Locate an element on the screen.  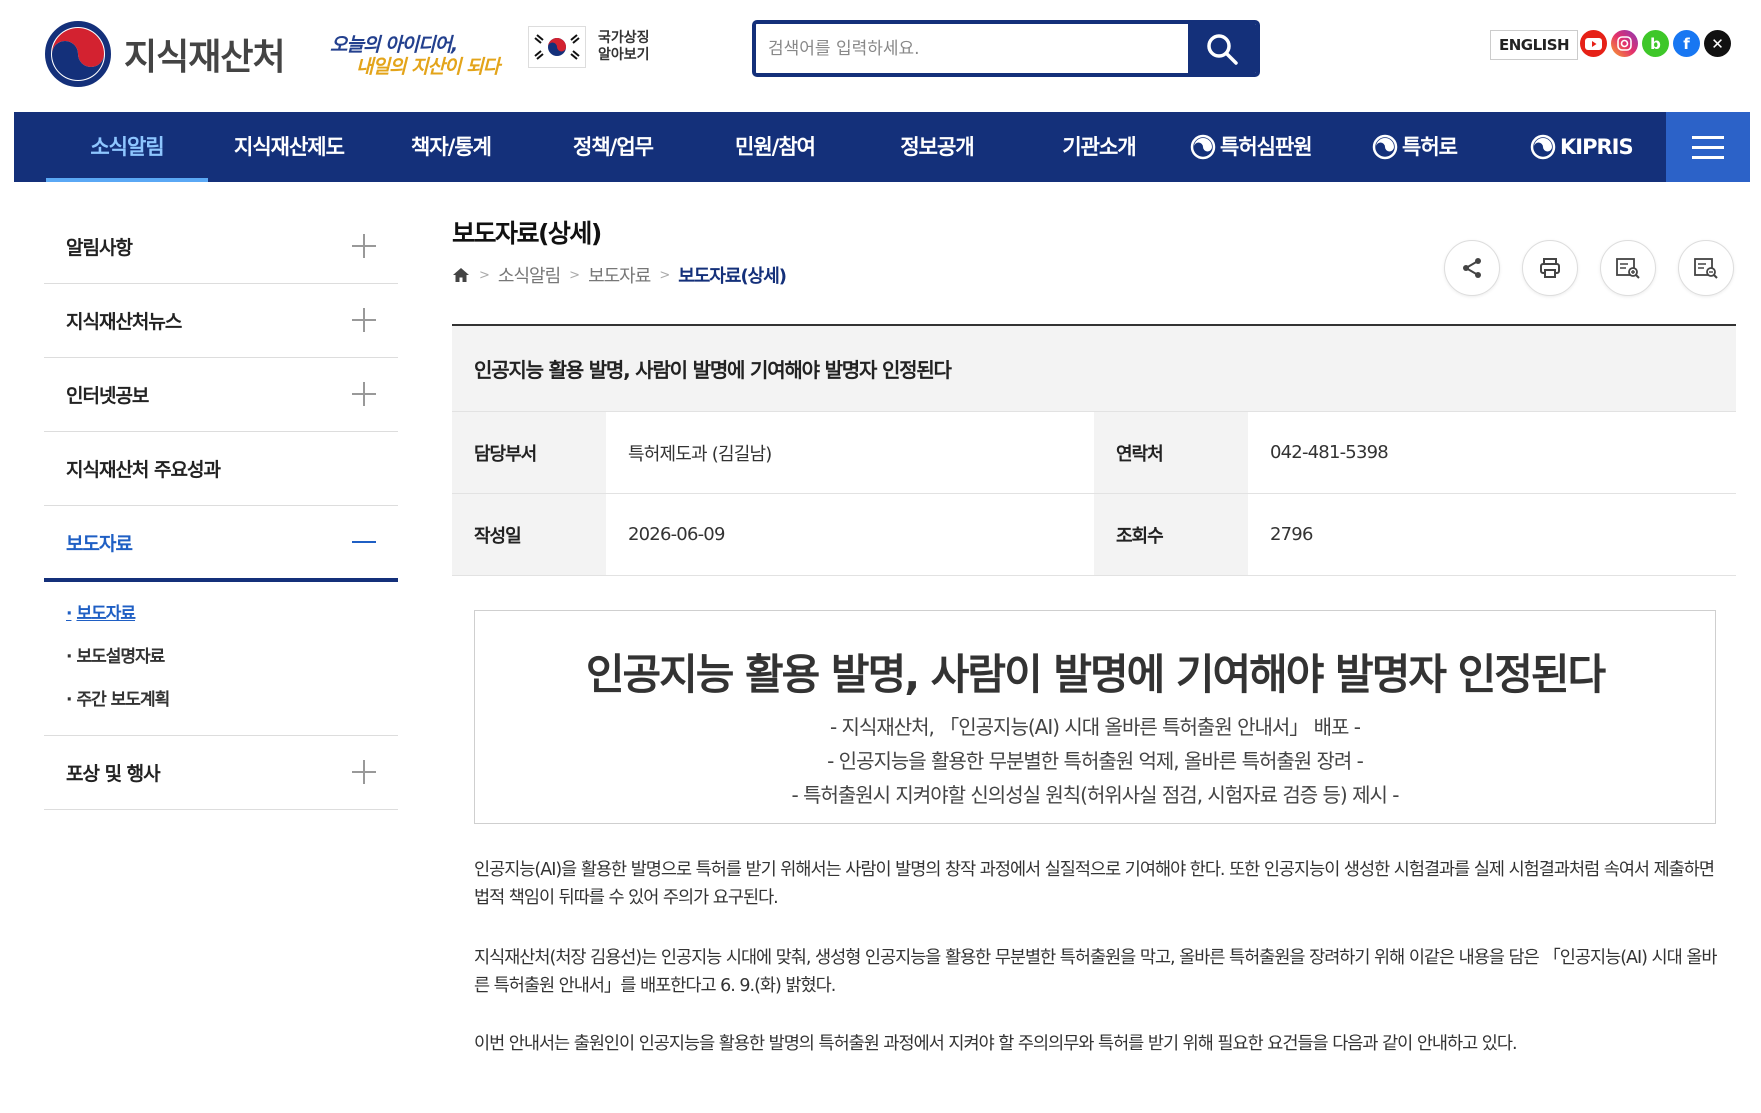
detail-title: 인공지능 활용 발명, 사람이 발명에 기여해야 발명자 인정된다 is located at coordinates (1094, 369).